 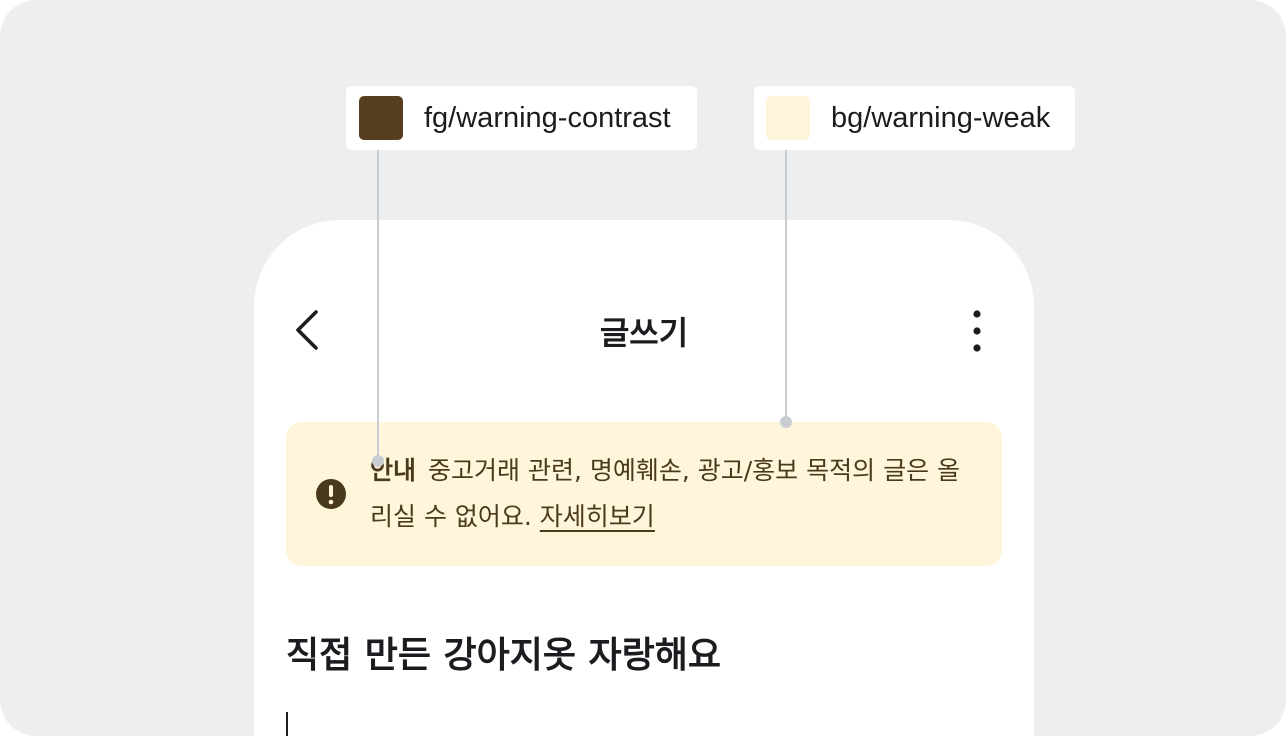 I want to click on details-link: 자세히보기, so click(x=597, y=516).